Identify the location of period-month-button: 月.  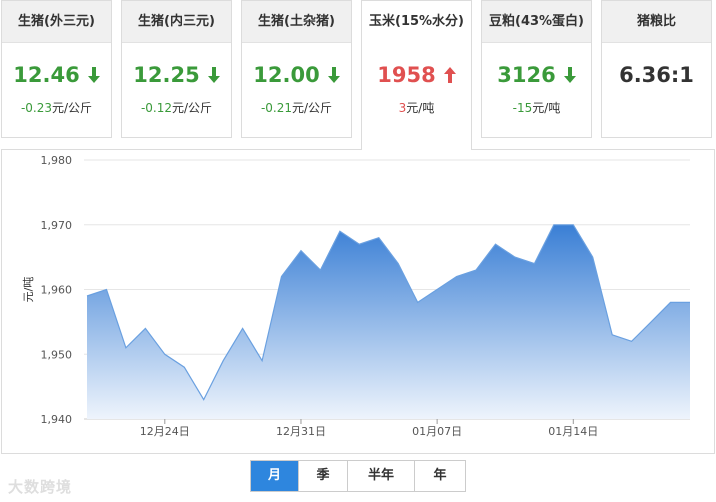
(275, 476).